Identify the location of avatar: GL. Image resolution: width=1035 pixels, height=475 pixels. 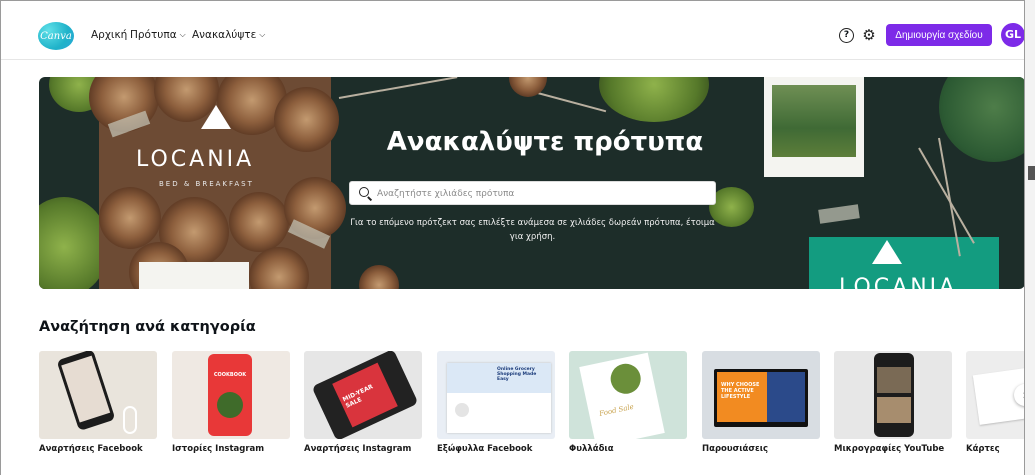
(1012, 35).